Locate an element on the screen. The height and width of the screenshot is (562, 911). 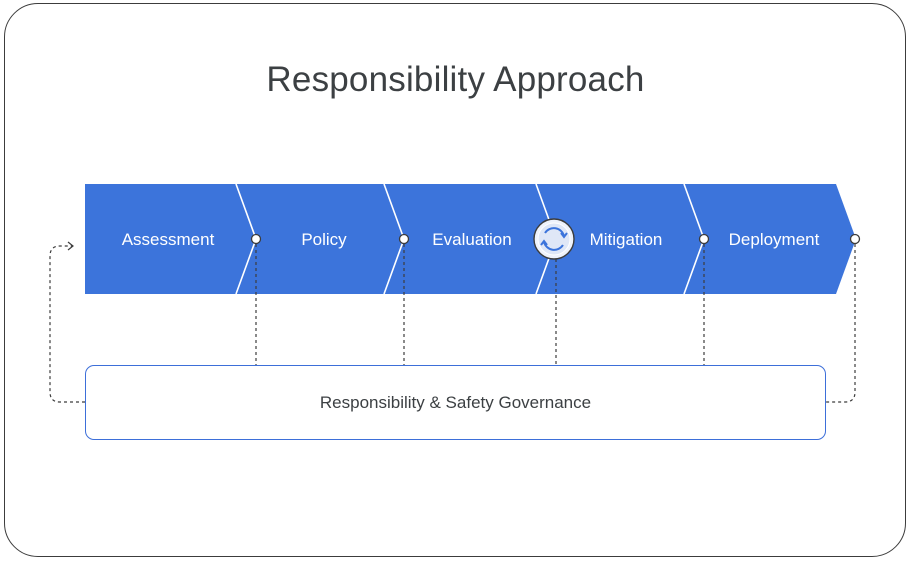
refresh-cycle-icon is located at coordinates (554, 239).